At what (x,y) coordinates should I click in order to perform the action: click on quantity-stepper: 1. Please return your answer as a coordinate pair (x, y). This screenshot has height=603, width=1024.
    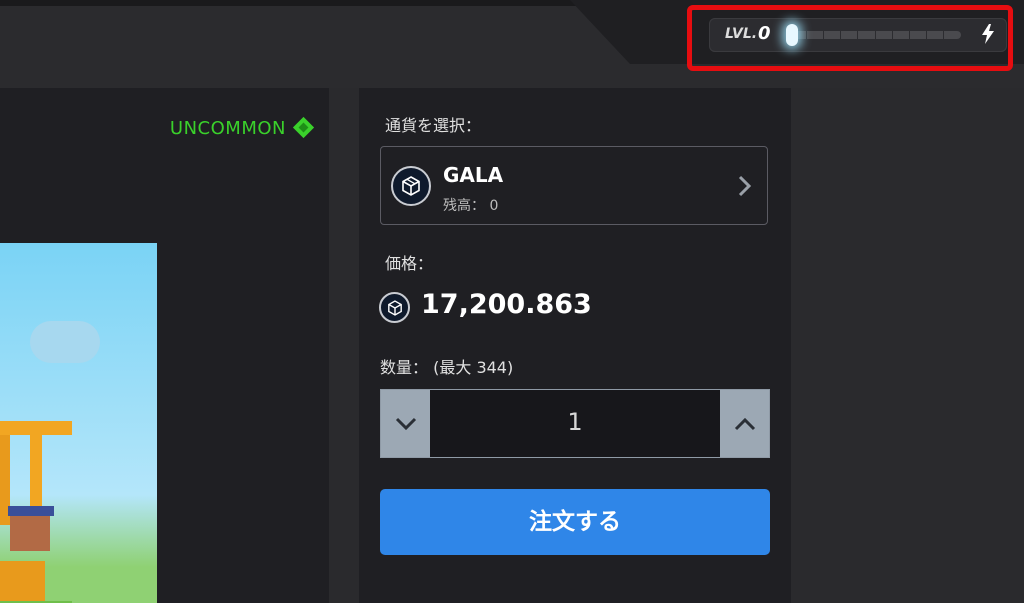
    Looking at the image, I should click on (575, 423).